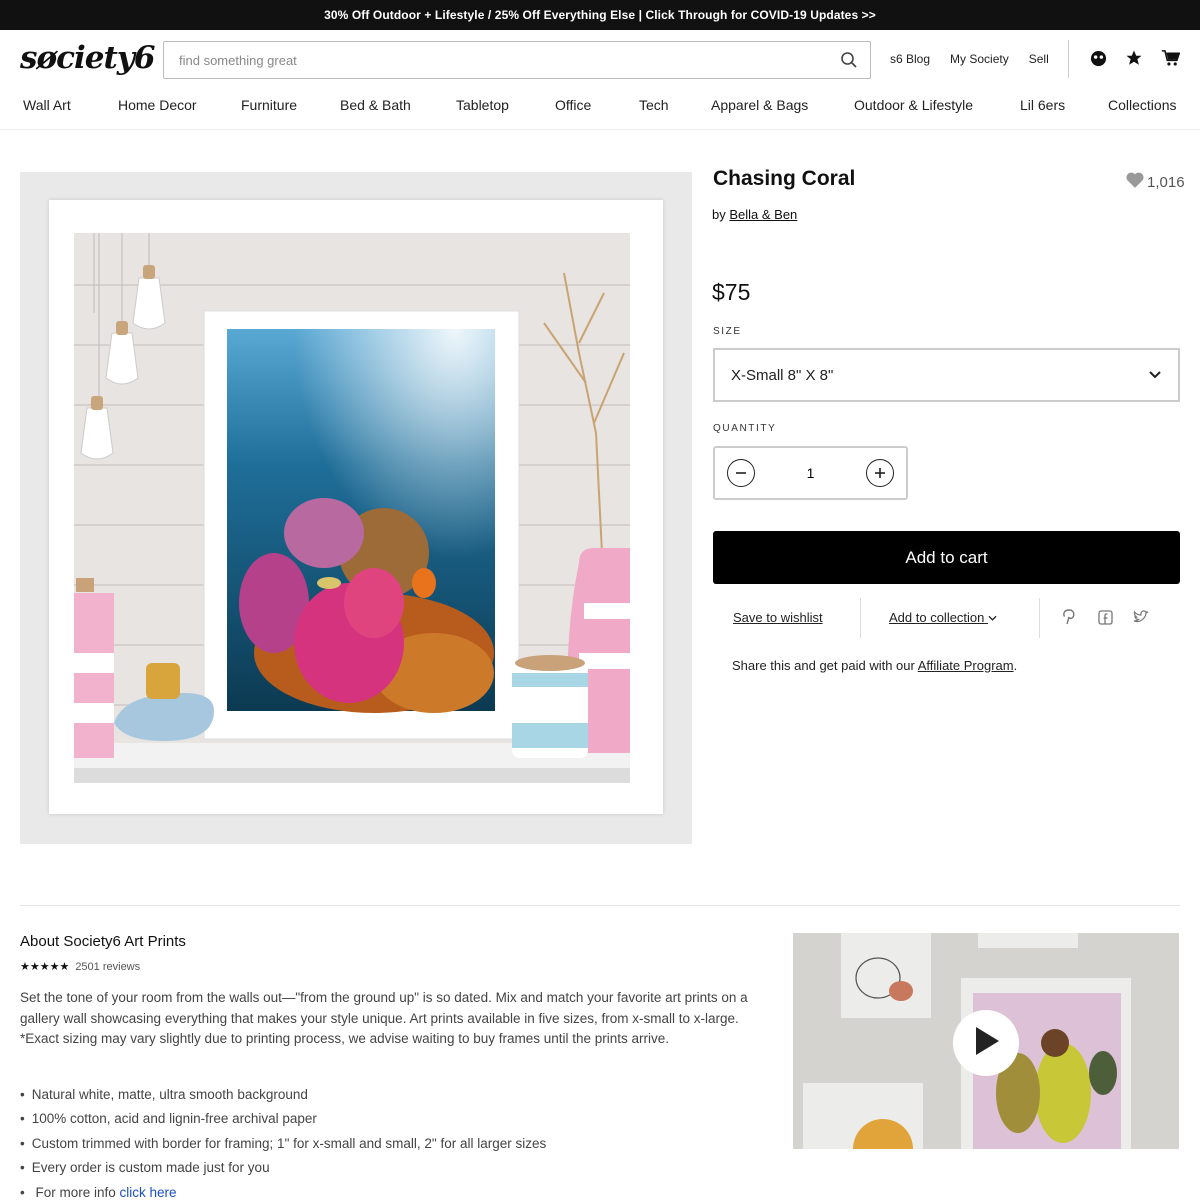 The width and height of the screenshot is (1200, 1200). I want to click on search-icon, so click(849, 60).